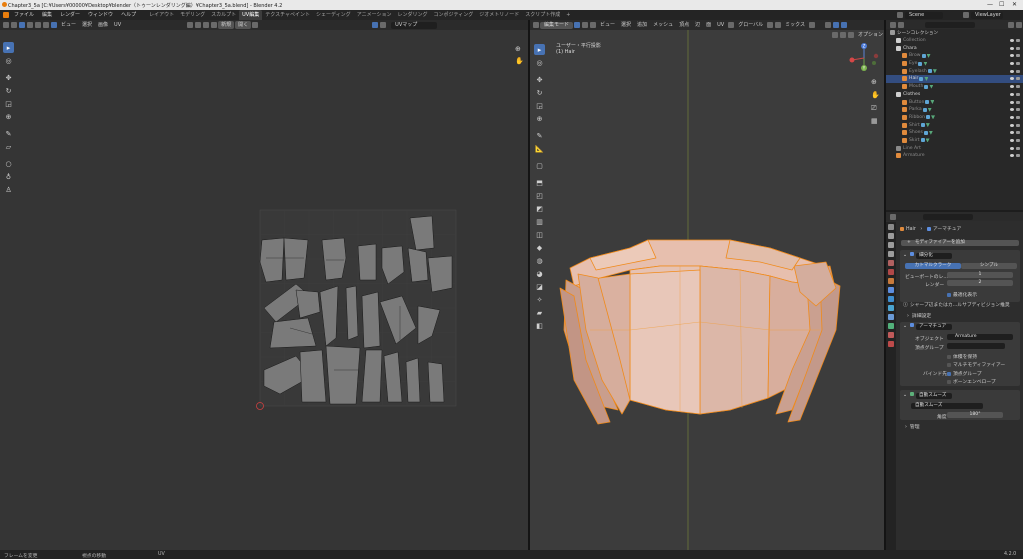  What do you see at coordinates (954, 71) in the screenshot?
I see `outliner-row: Eyelash` at bounding box center [954, 71].